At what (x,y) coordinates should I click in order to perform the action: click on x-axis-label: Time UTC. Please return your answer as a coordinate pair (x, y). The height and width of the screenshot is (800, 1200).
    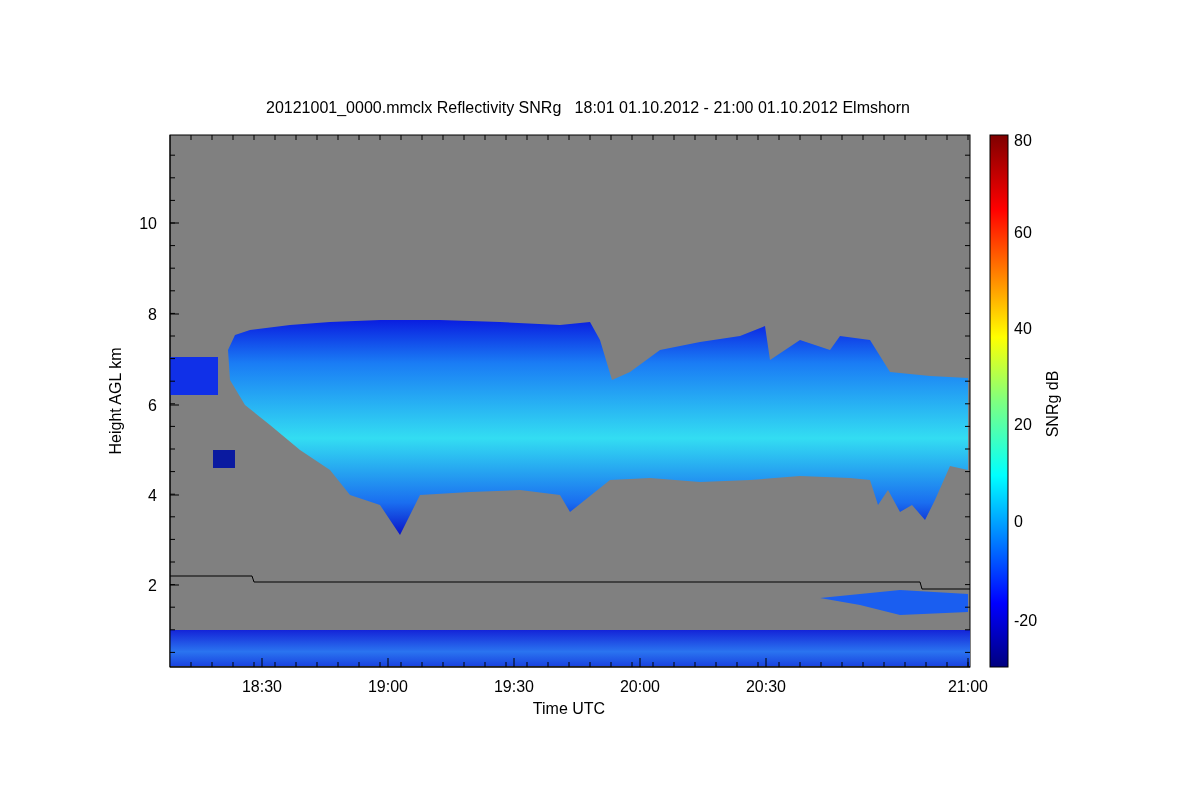
    Looking at the image, I should click on (569, 708).